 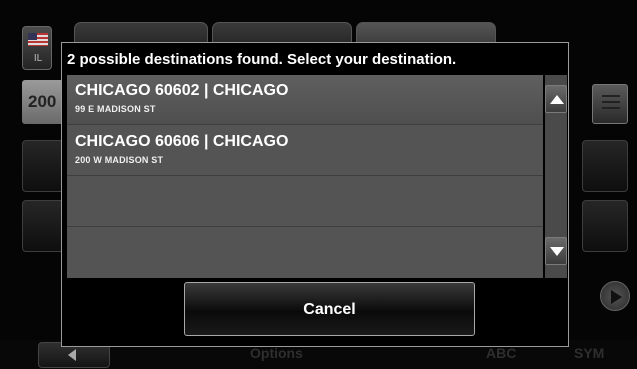 What do you see at coordinates (610, 104) in the screenshot?
I see `list-view-button` at bounding box center [610, 104].